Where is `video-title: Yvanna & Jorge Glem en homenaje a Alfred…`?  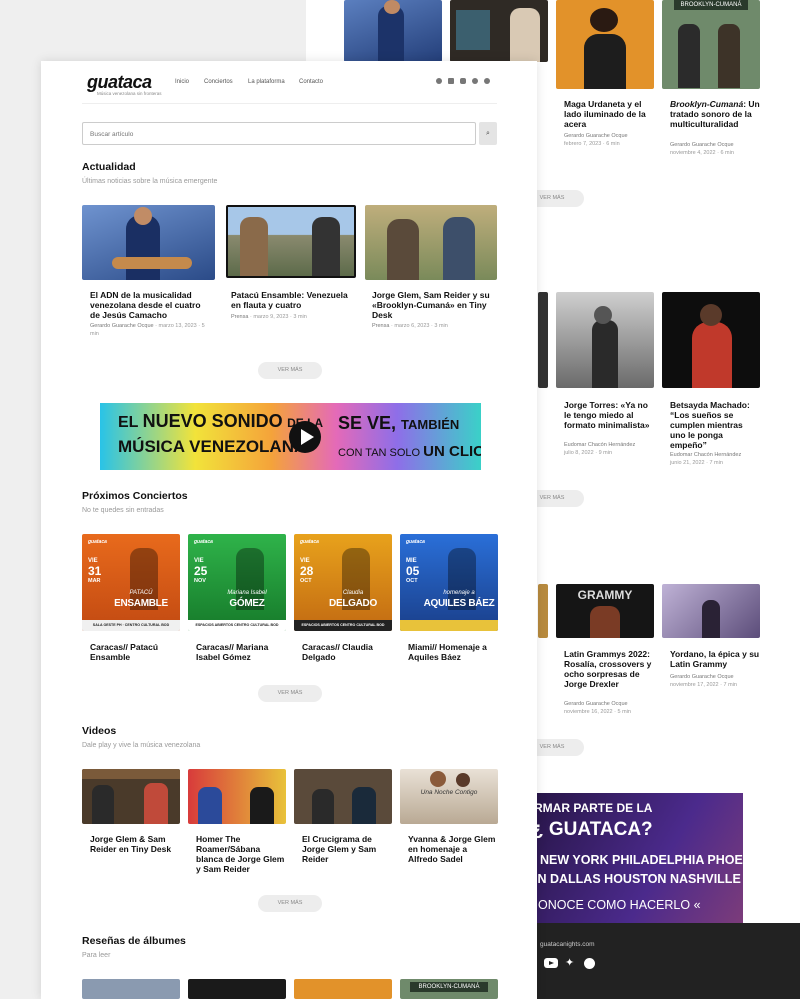
video-title: Yvanna & Jorge Glem en homenaje a Alfred… is located at coordinates (453, 849).